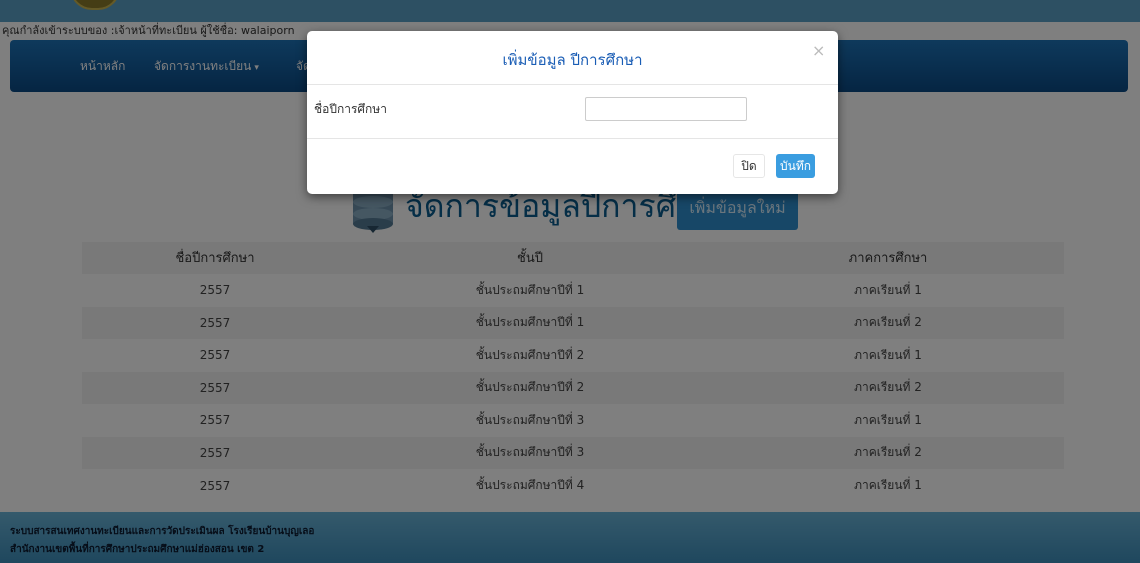 This screenshot has width=1140, height=563. I want to click on dialog-body: ชื่อปีการศึกษา, so click(572, 112).